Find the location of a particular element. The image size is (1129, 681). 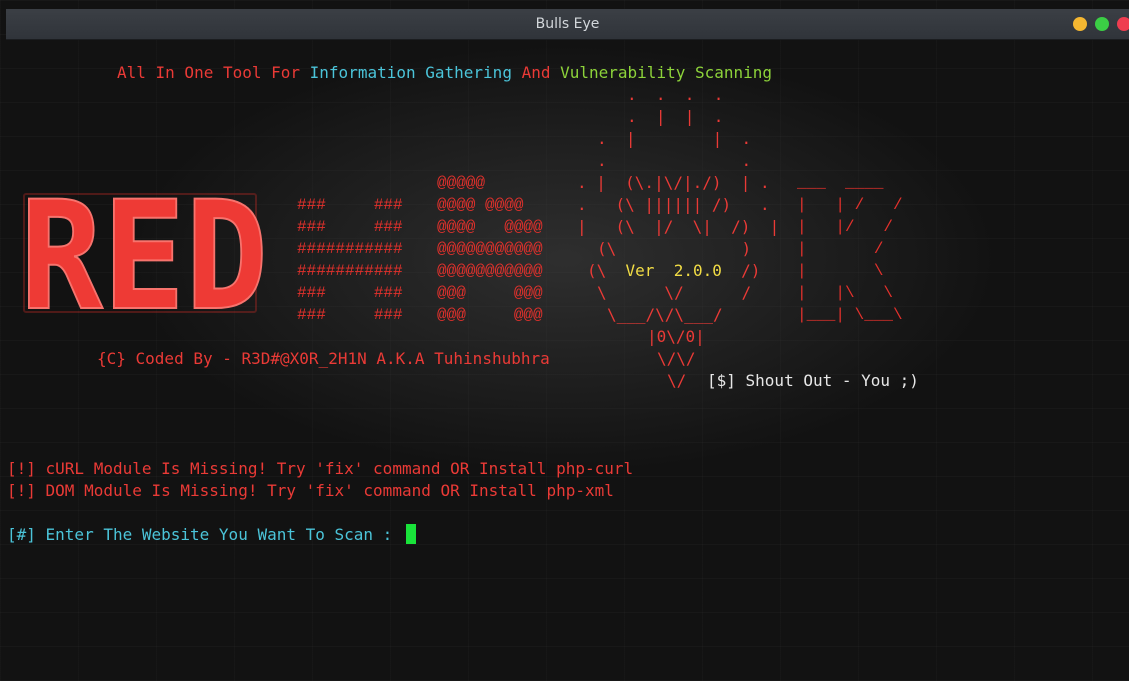

terminal-cursor is located at coordinates (410, 534).